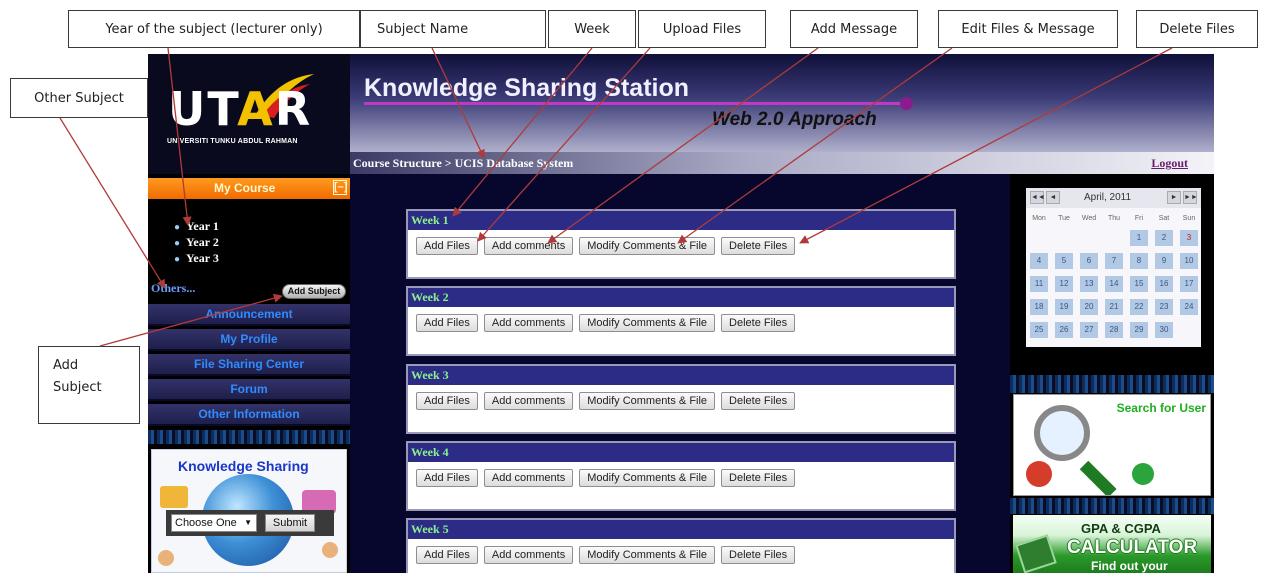  Describe the element at coordinates (1108, 197) in the screenshot. I see `calendar-month: April, 2011` at that location.